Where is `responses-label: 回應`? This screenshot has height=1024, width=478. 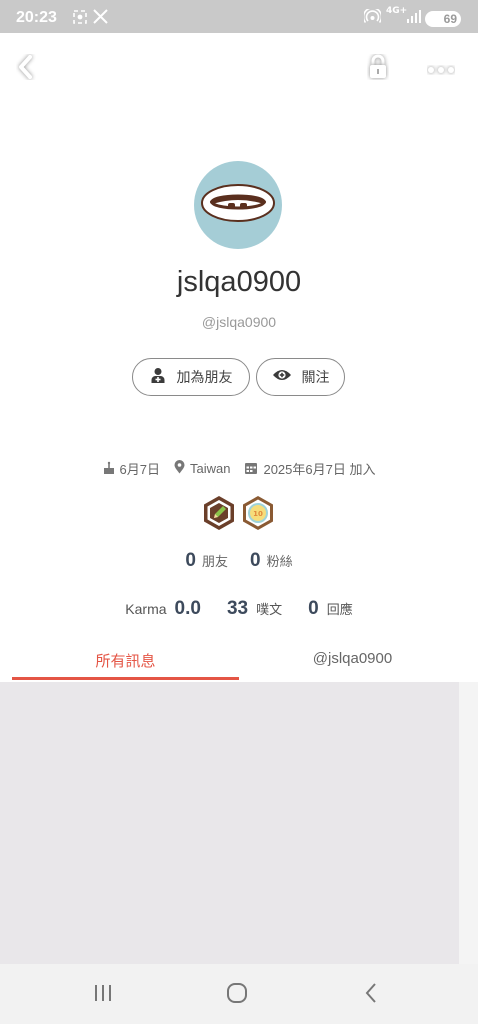
responses-label: 回應 is located at coordinates (339, 610).